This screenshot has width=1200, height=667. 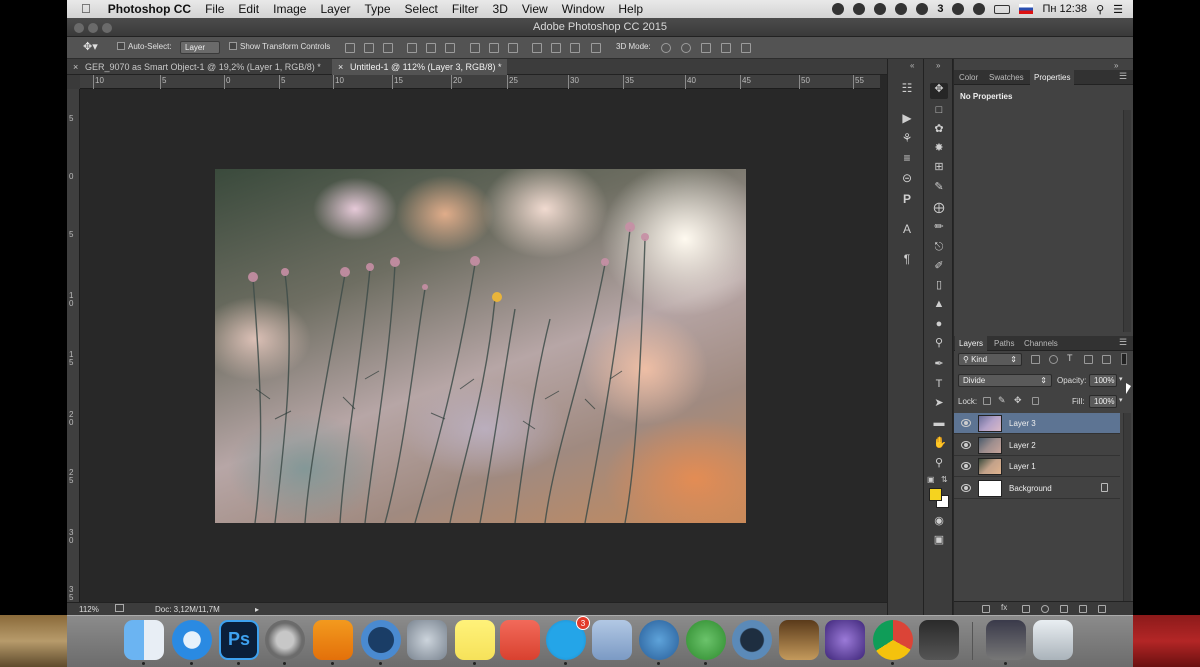 I want to click on character-icon: A, so click(x=907, y=229).